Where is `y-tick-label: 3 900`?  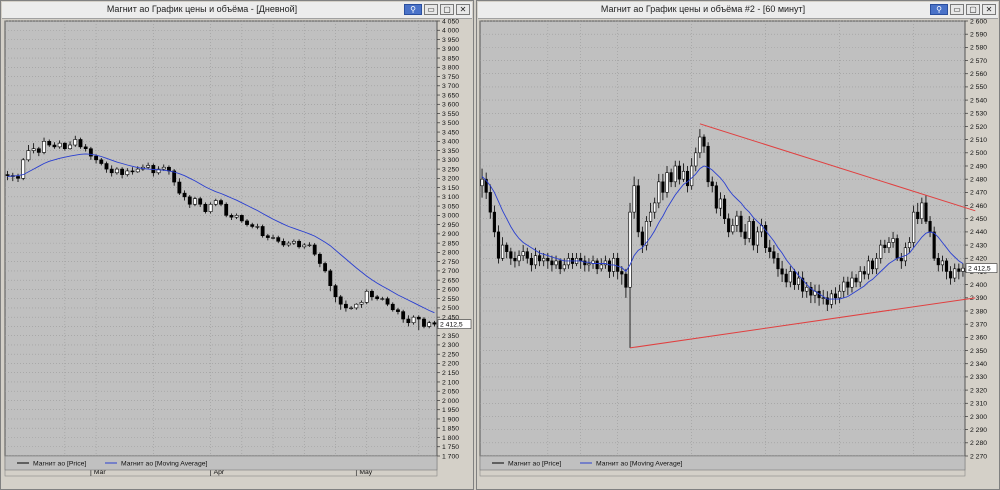
y-tick-label: 3 900 is located at coordinates (450, 49).